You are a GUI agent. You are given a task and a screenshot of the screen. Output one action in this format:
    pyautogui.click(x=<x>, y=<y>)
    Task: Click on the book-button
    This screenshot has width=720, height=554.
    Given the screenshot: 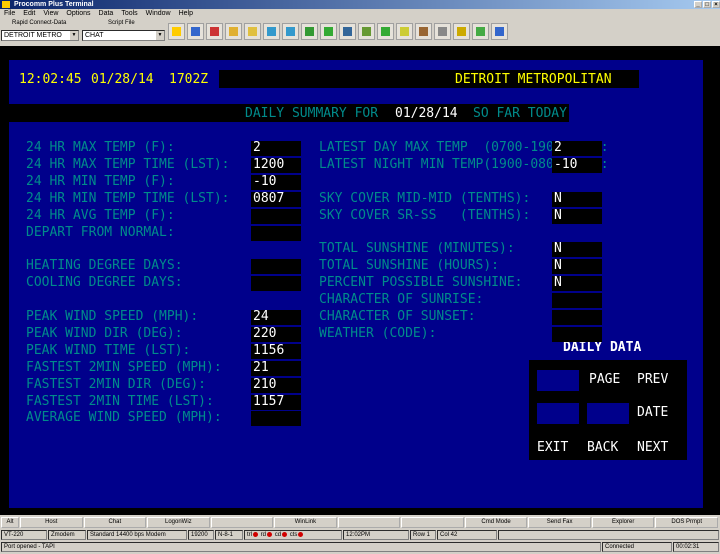 What is the action you would take?
    pyautogui.click(x=195, y=31)
    